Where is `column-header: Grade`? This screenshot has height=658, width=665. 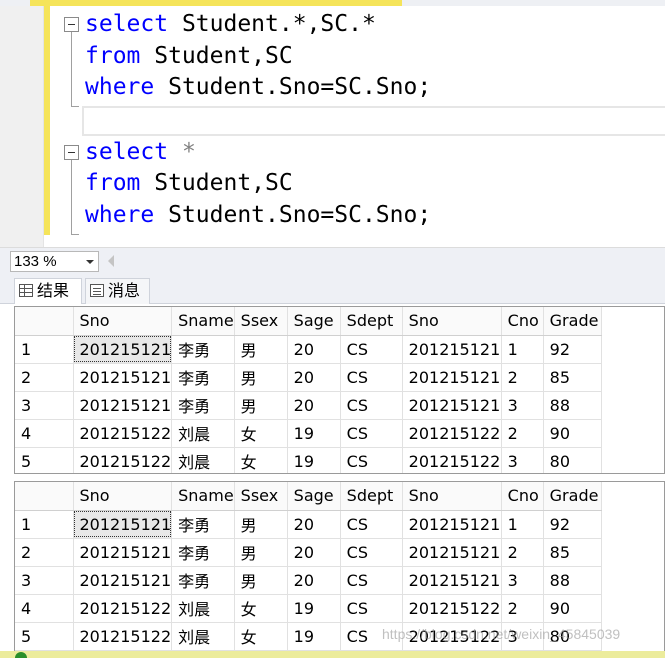 column-header: Grade is located at coordinates (572, 496).